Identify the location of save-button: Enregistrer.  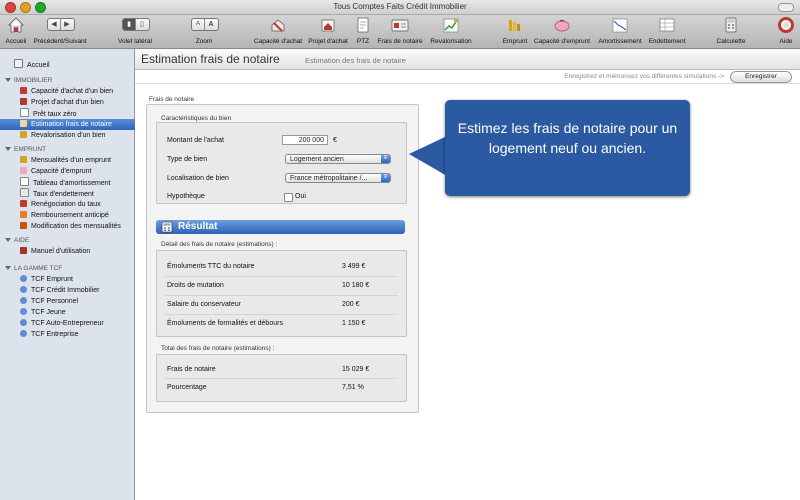
(761, 77).